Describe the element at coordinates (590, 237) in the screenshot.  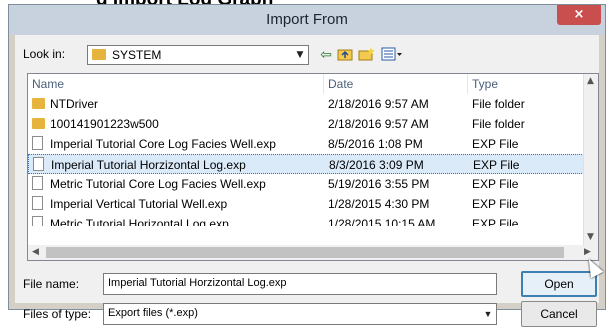
I see `scroll-down-icon: ▼` at that location.